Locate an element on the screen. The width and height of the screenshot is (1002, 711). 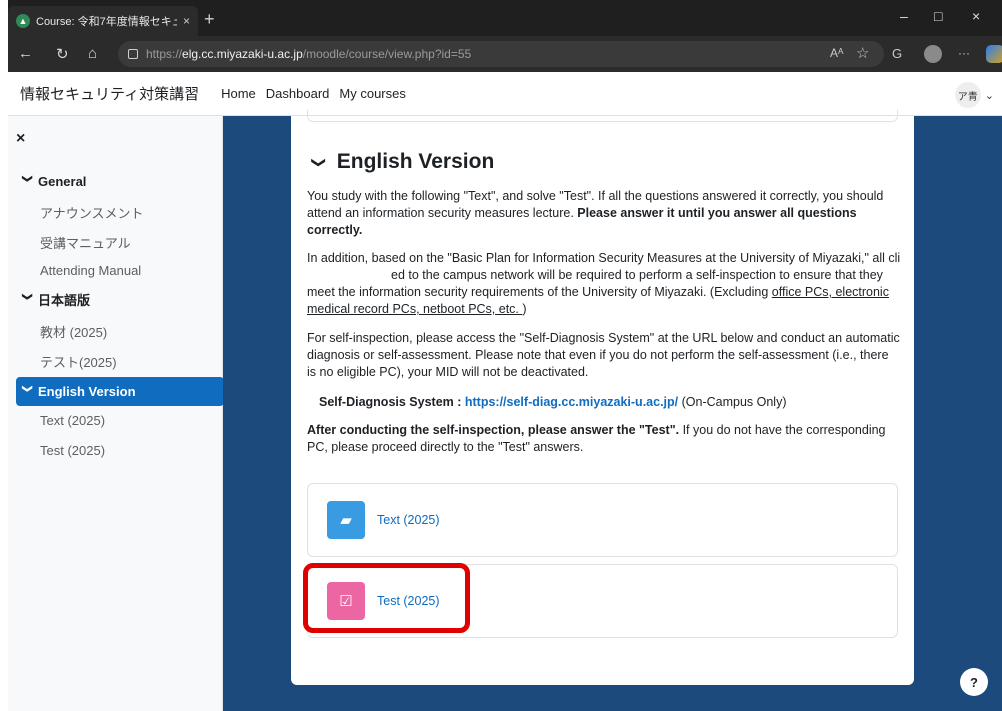
favorite-icon: ☆ is located at coordinates (862, 53).